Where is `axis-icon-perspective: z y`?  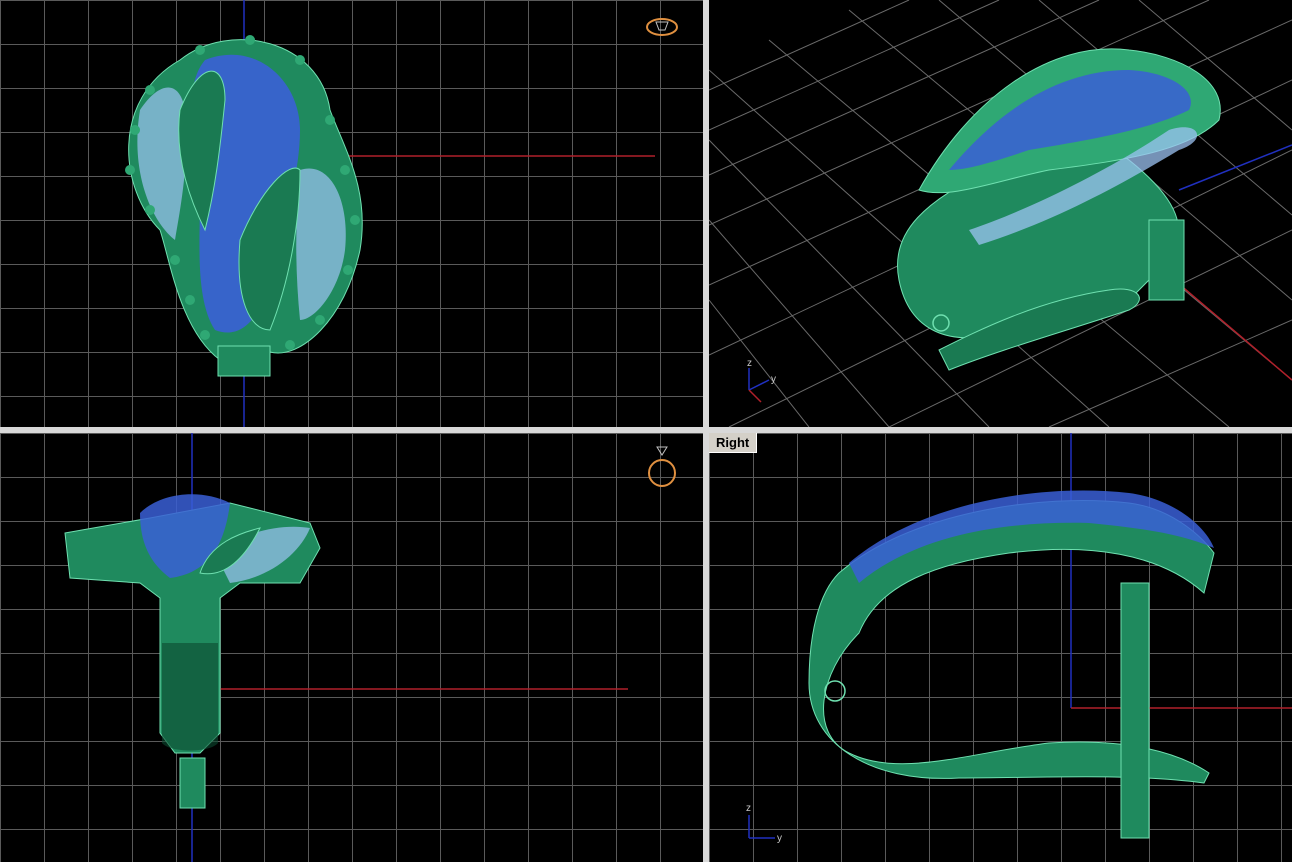
axis-icon-perspective: z y is located at coordinates (761, 380).